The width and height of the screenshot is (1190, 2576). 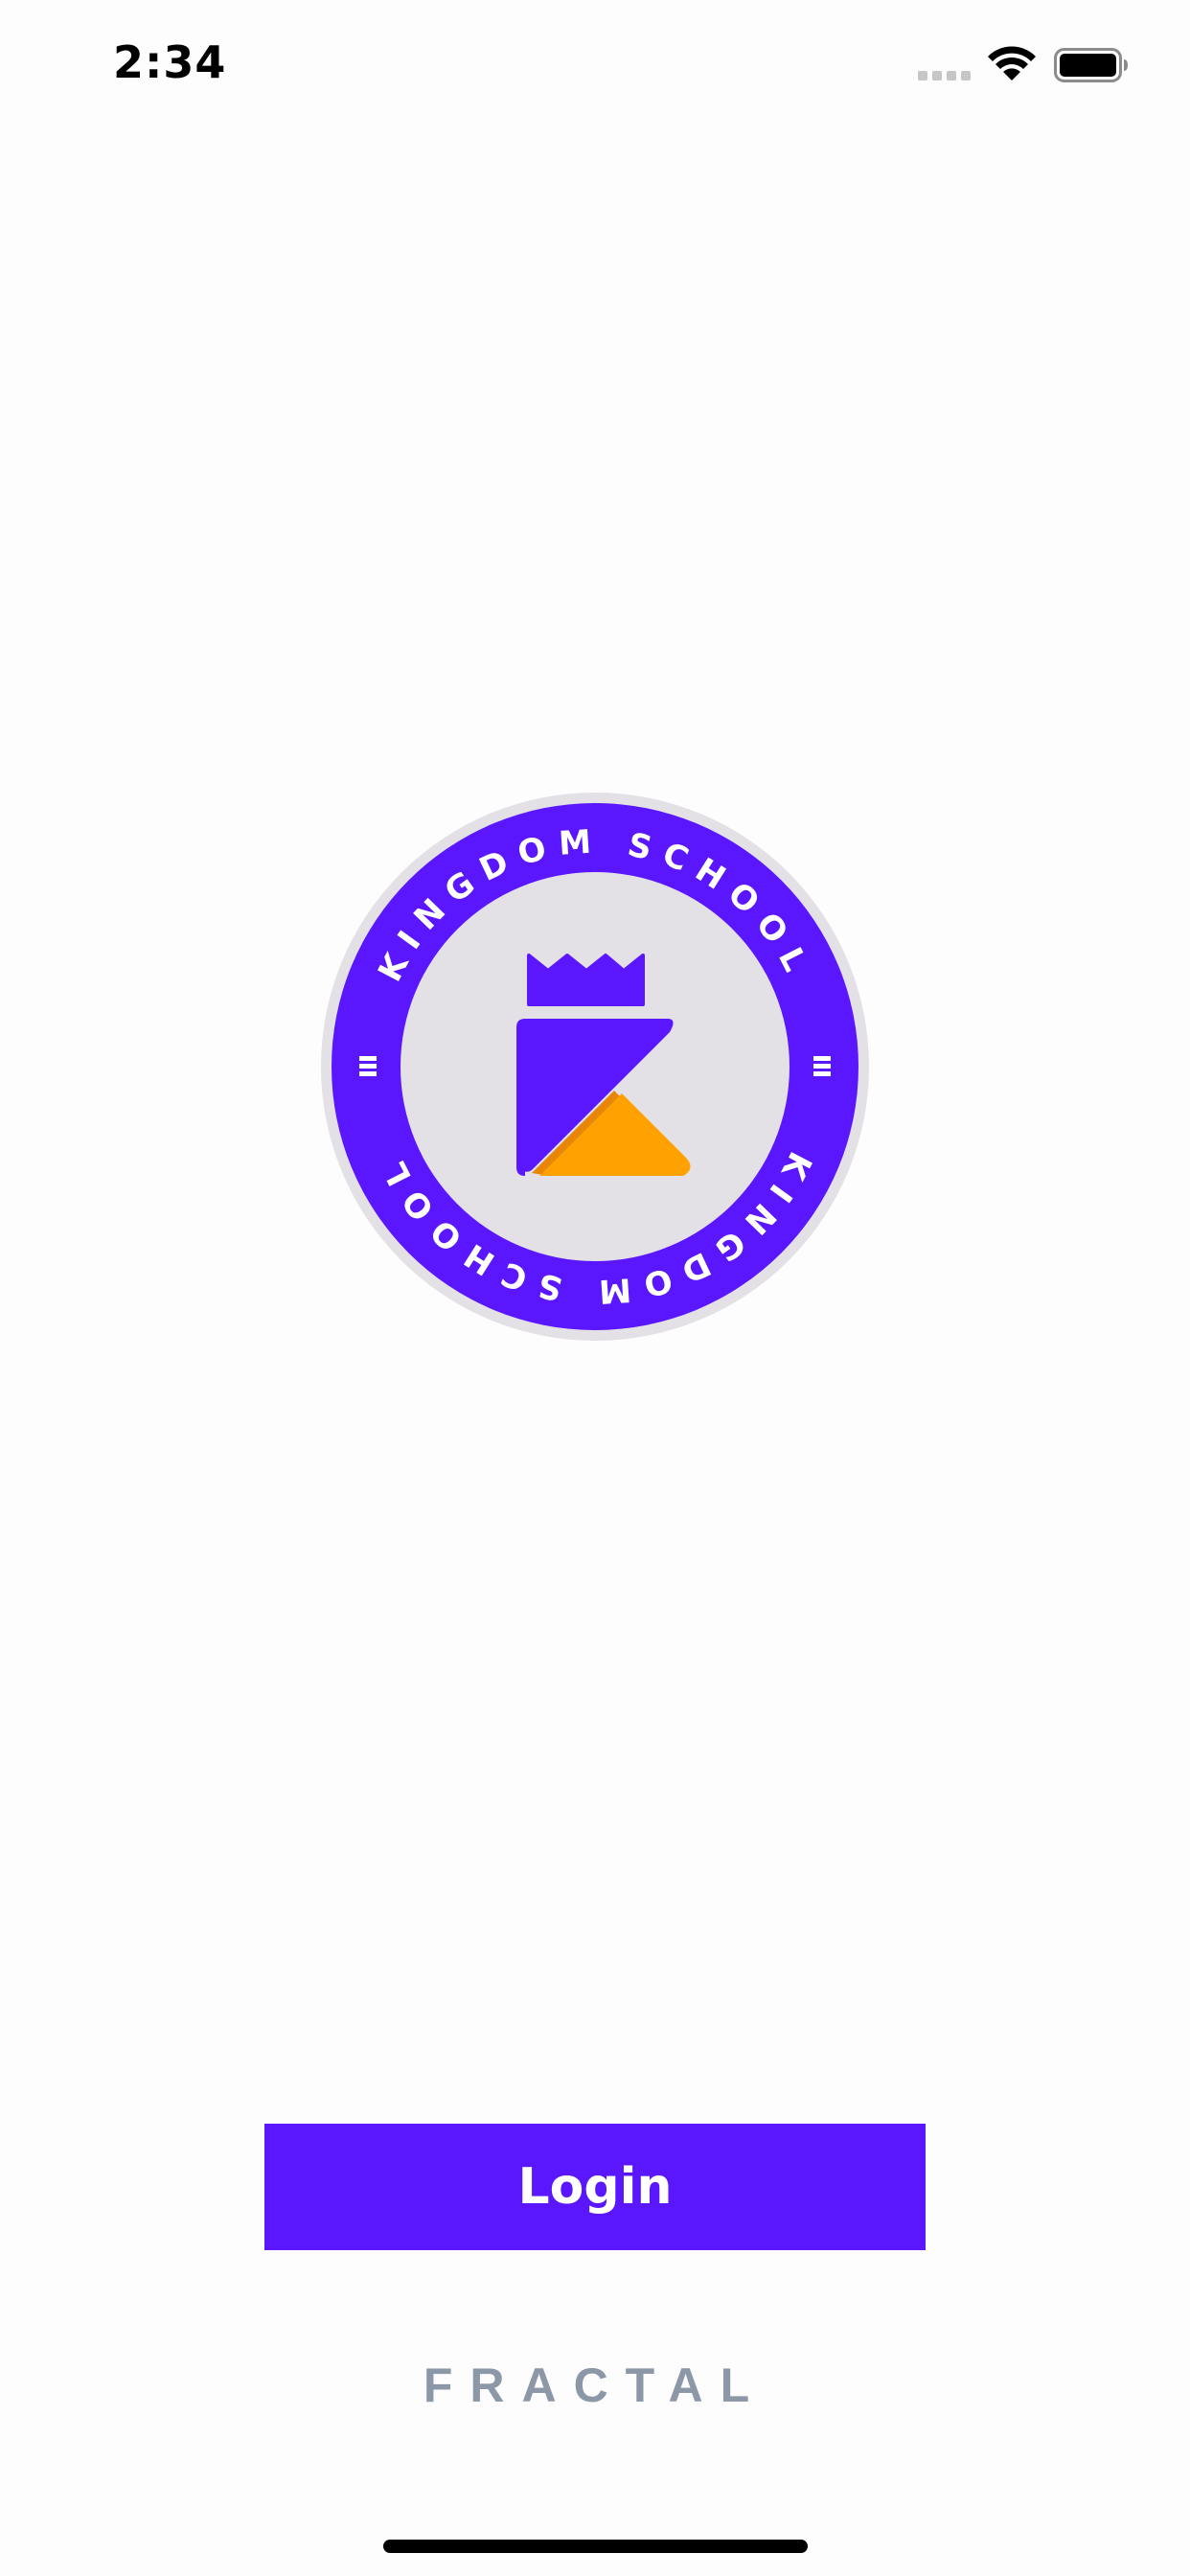 I want to click on status-time: 2:34, so click(x=170, y=62).